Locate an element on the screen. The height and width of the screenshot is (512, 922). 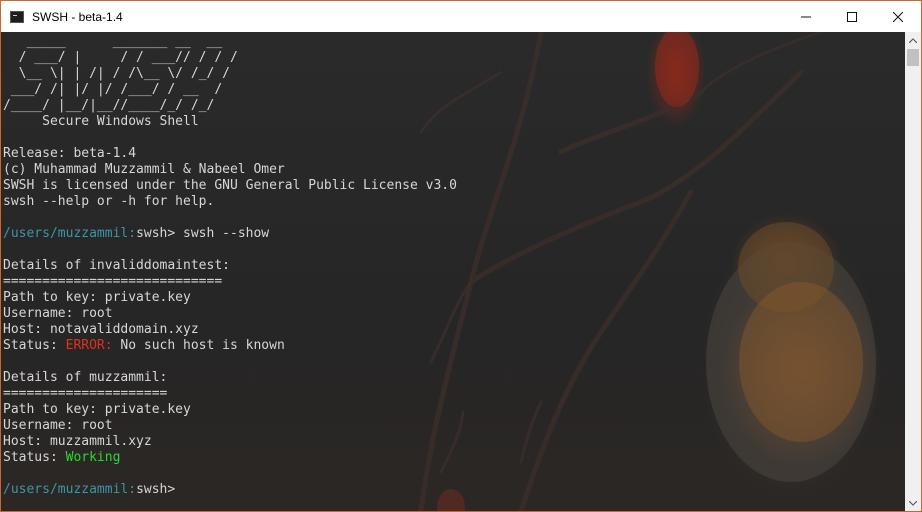
banner-subtitle: Secure Windows Shell is located at coordinates (101, 121).